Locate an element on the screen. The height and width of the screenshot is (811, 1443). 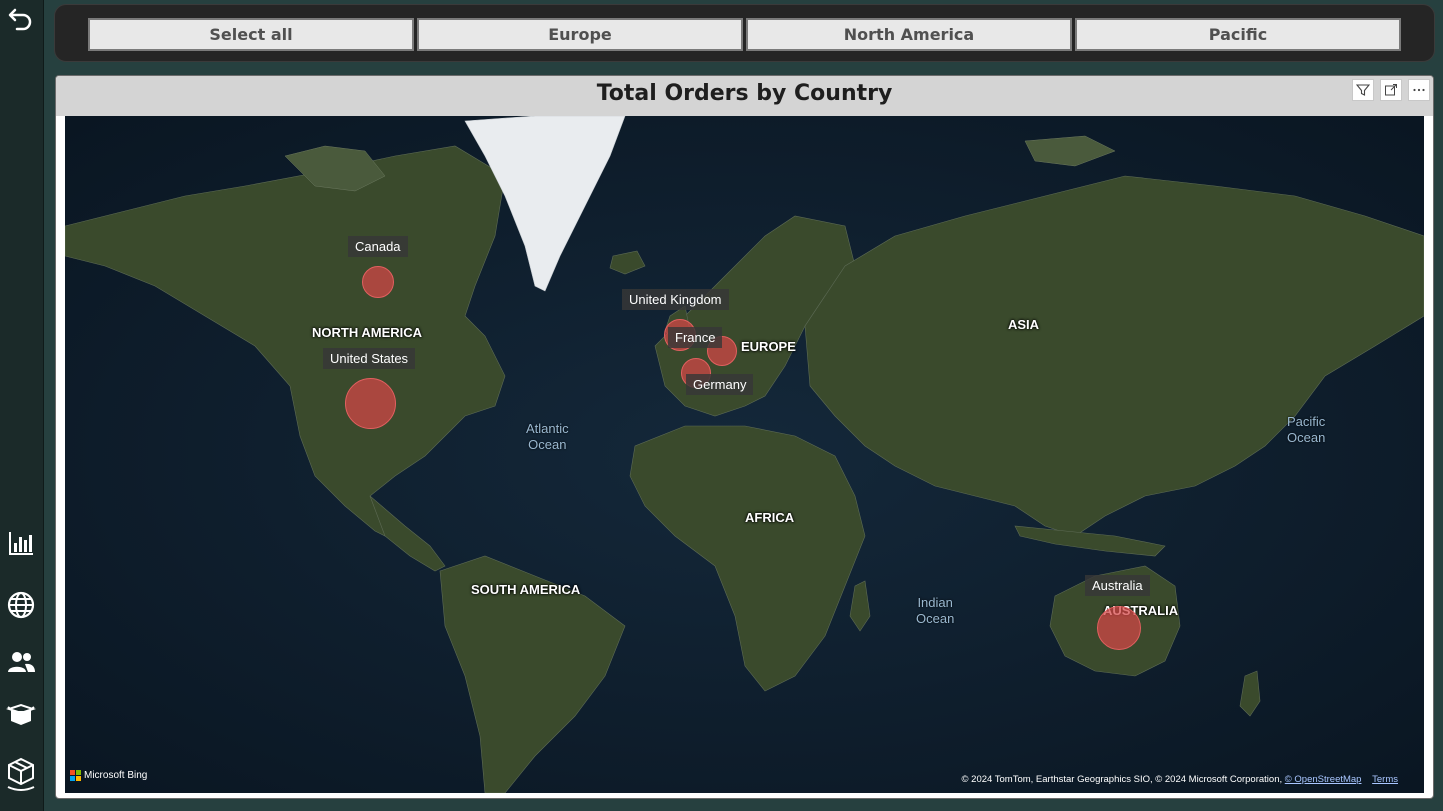
region-label-europe: EUROPE is located at coordinates (768, 346).